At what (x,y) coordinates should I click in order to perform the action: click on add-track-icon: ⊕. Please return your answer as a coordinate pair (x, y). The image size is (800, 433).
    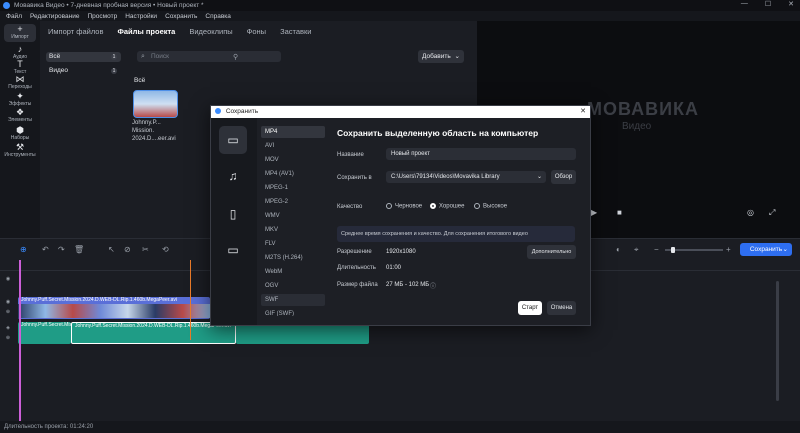
    Looking at the image, I should click on (23, 249).